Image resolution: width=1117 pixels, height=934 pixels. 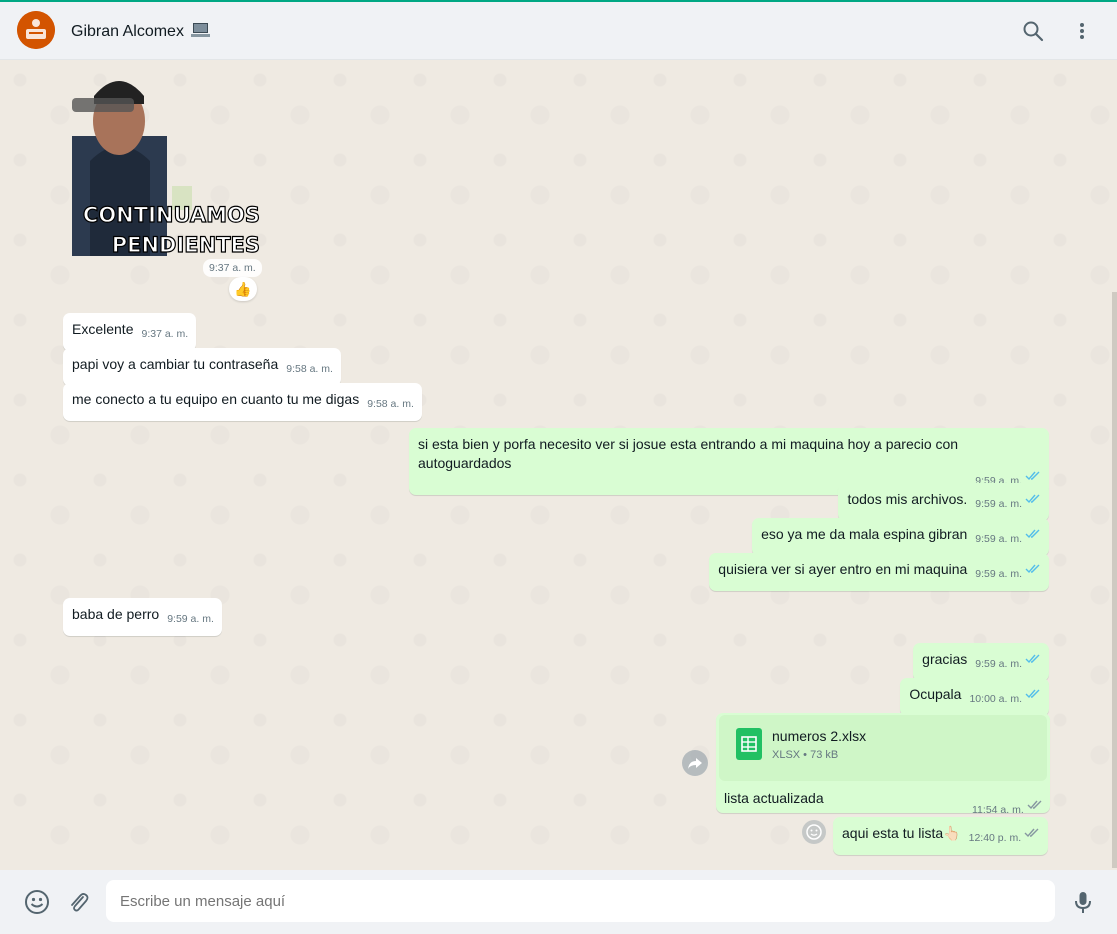 What do you see at coordinates (116, 614) in the screenshot?
I see `message-text: baba de perro` at bounding box center [116, 614].